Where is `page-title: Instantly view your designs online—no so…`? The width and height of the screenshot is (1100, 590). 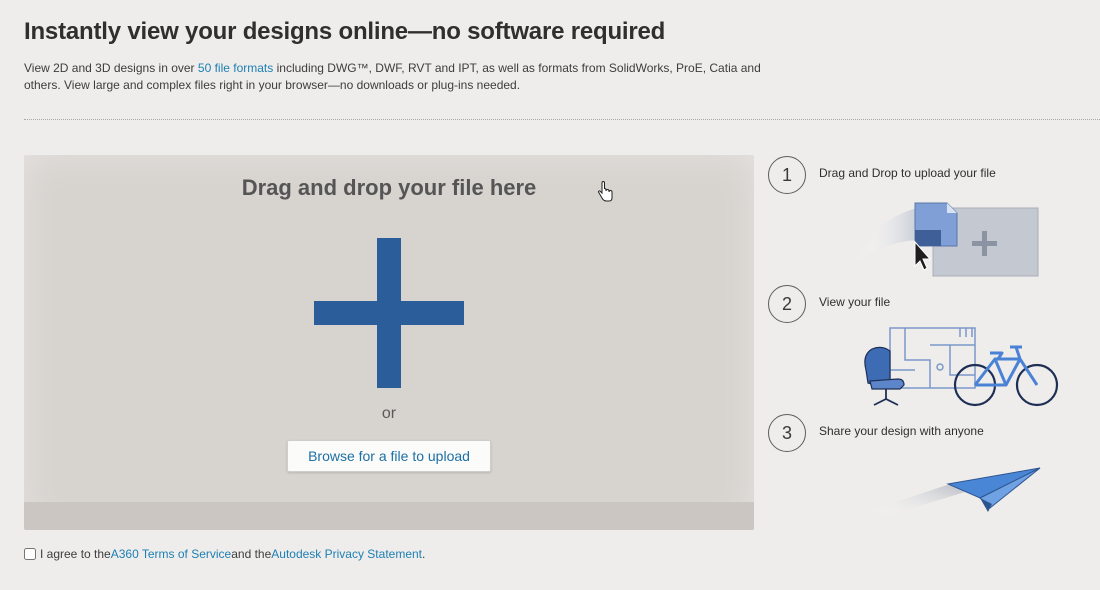 page-title: Instantly view your designs online—no so… is located at coordinates (345, 31).